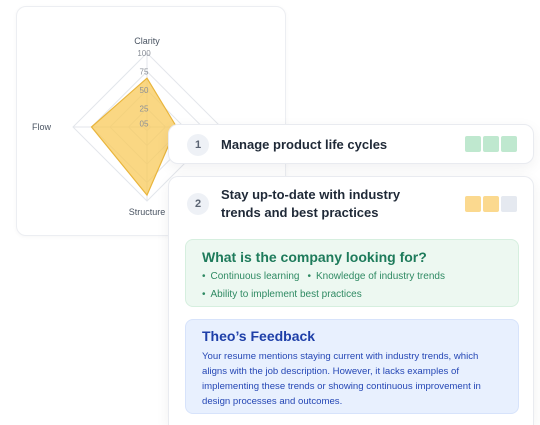  I want to click on requirement-number-badge: 1, so click(198, 145).